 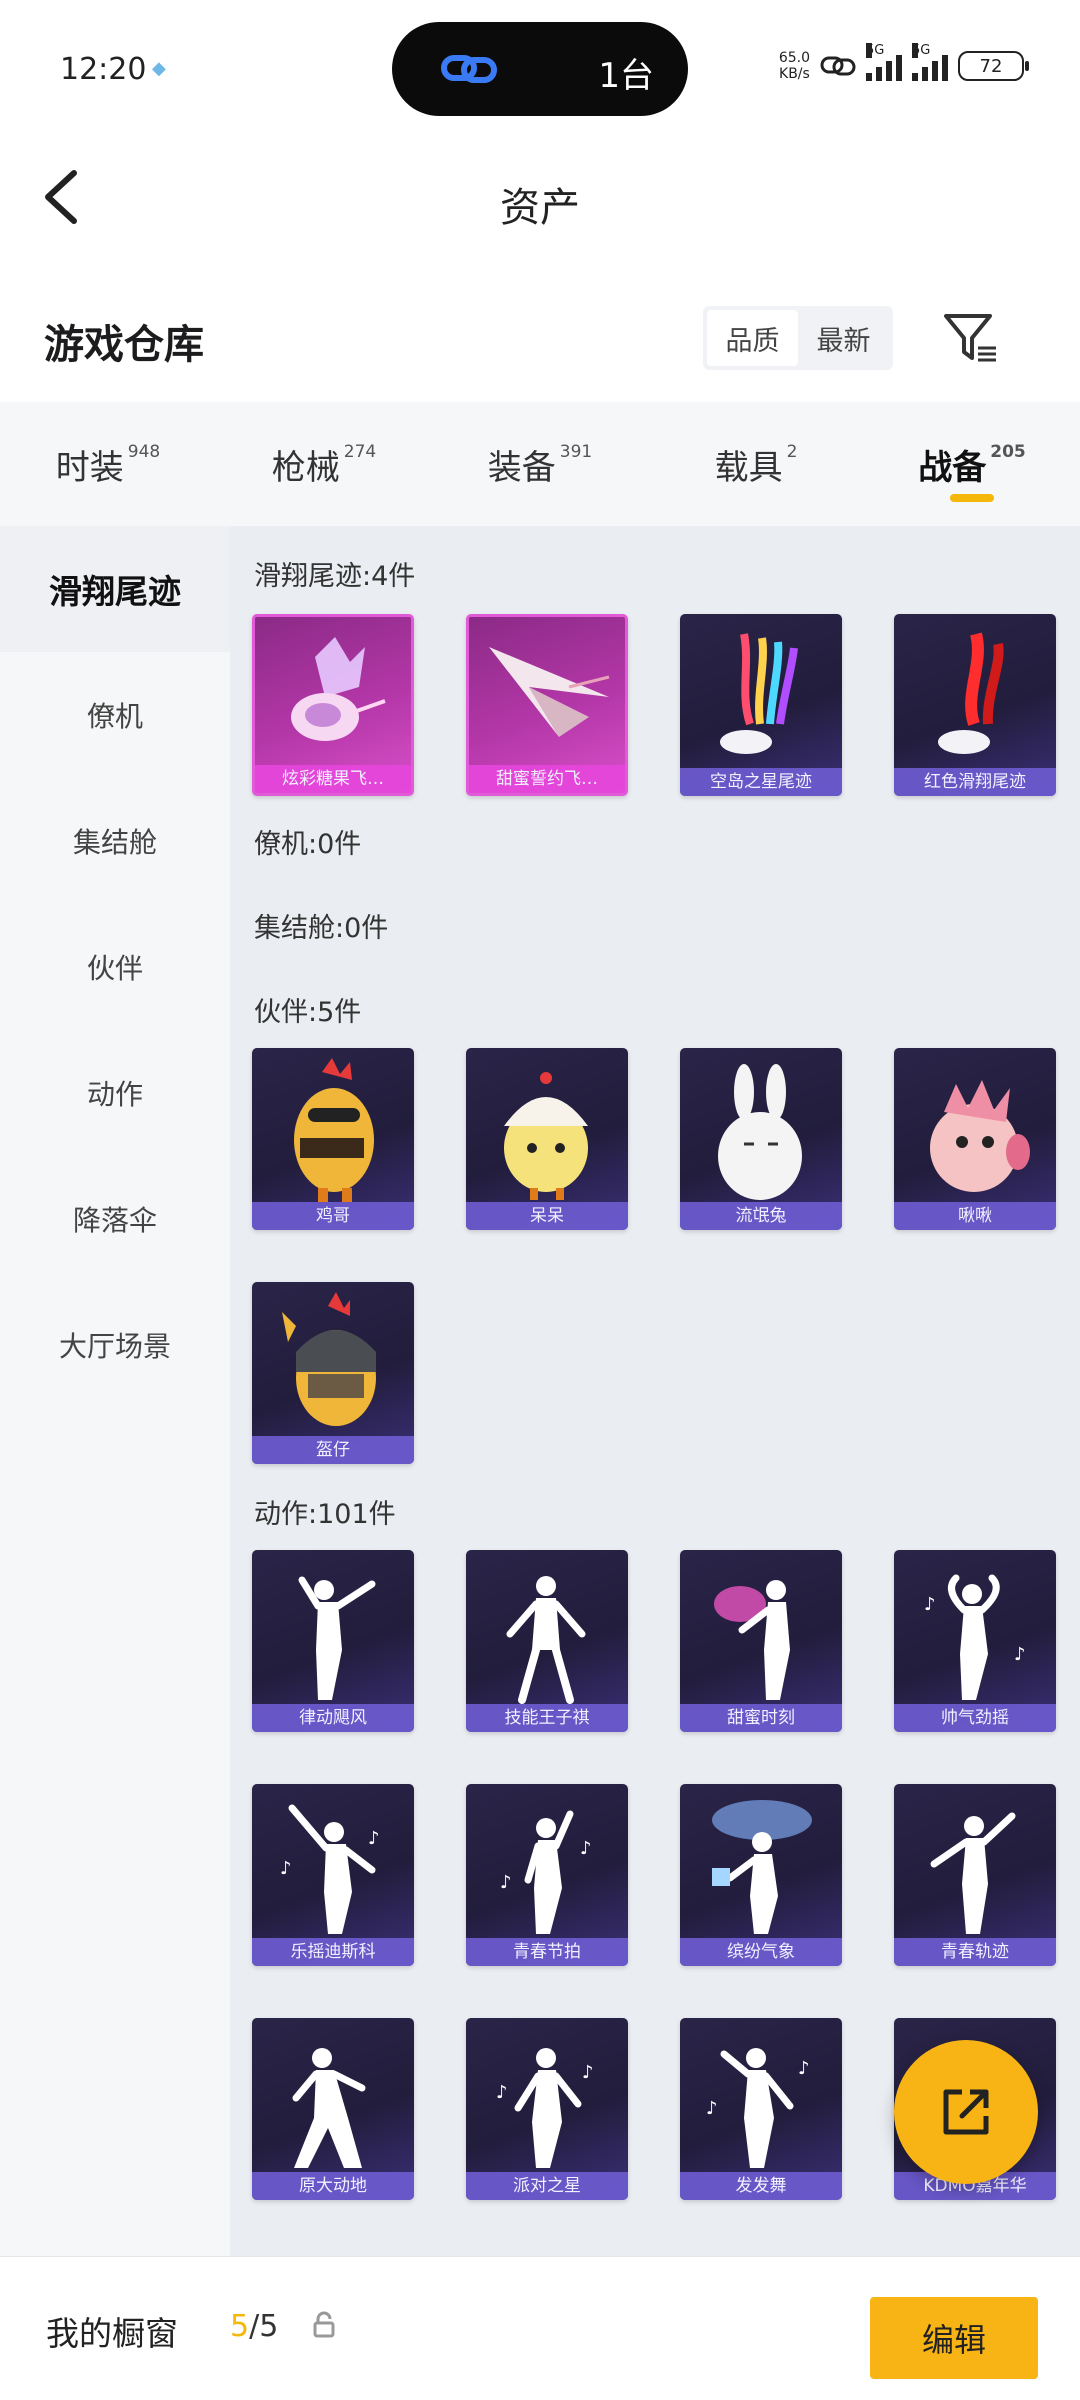 What do you see at coordinates (954, 2338) in the screenshot?
I see `edit-button: 编辑` at bounding box center [954, 2338].